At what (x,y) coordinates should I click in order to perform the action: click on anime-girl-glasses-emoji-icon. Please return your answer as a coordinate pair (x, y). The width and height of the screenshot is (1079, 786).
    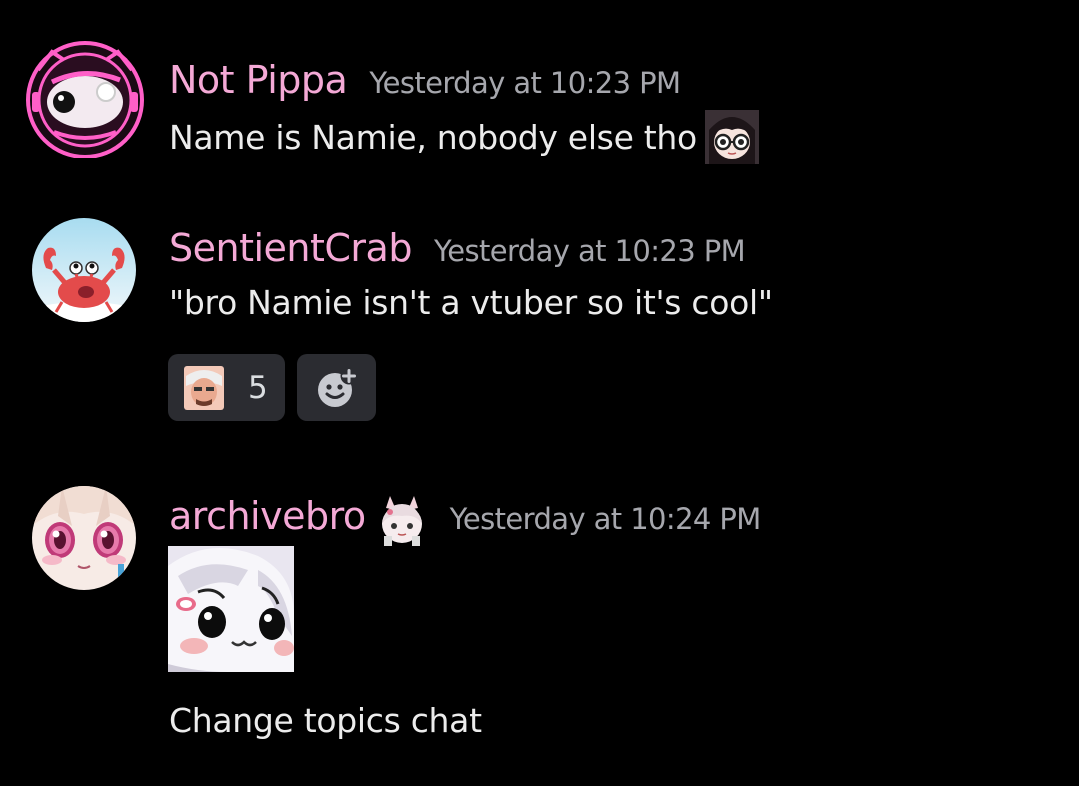
    Looking at the image, I should click on (731, 137).